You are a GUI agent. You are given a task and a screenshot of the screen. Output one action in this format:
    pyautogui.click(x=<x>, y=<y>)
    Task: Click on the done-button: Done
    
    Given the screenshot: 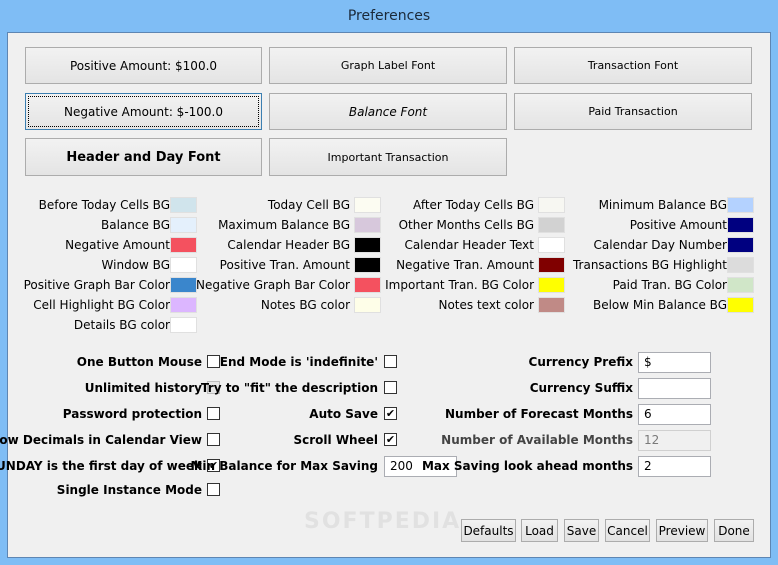 What is the action you would take?
    pyautogui.click(x=734, y=530)
    